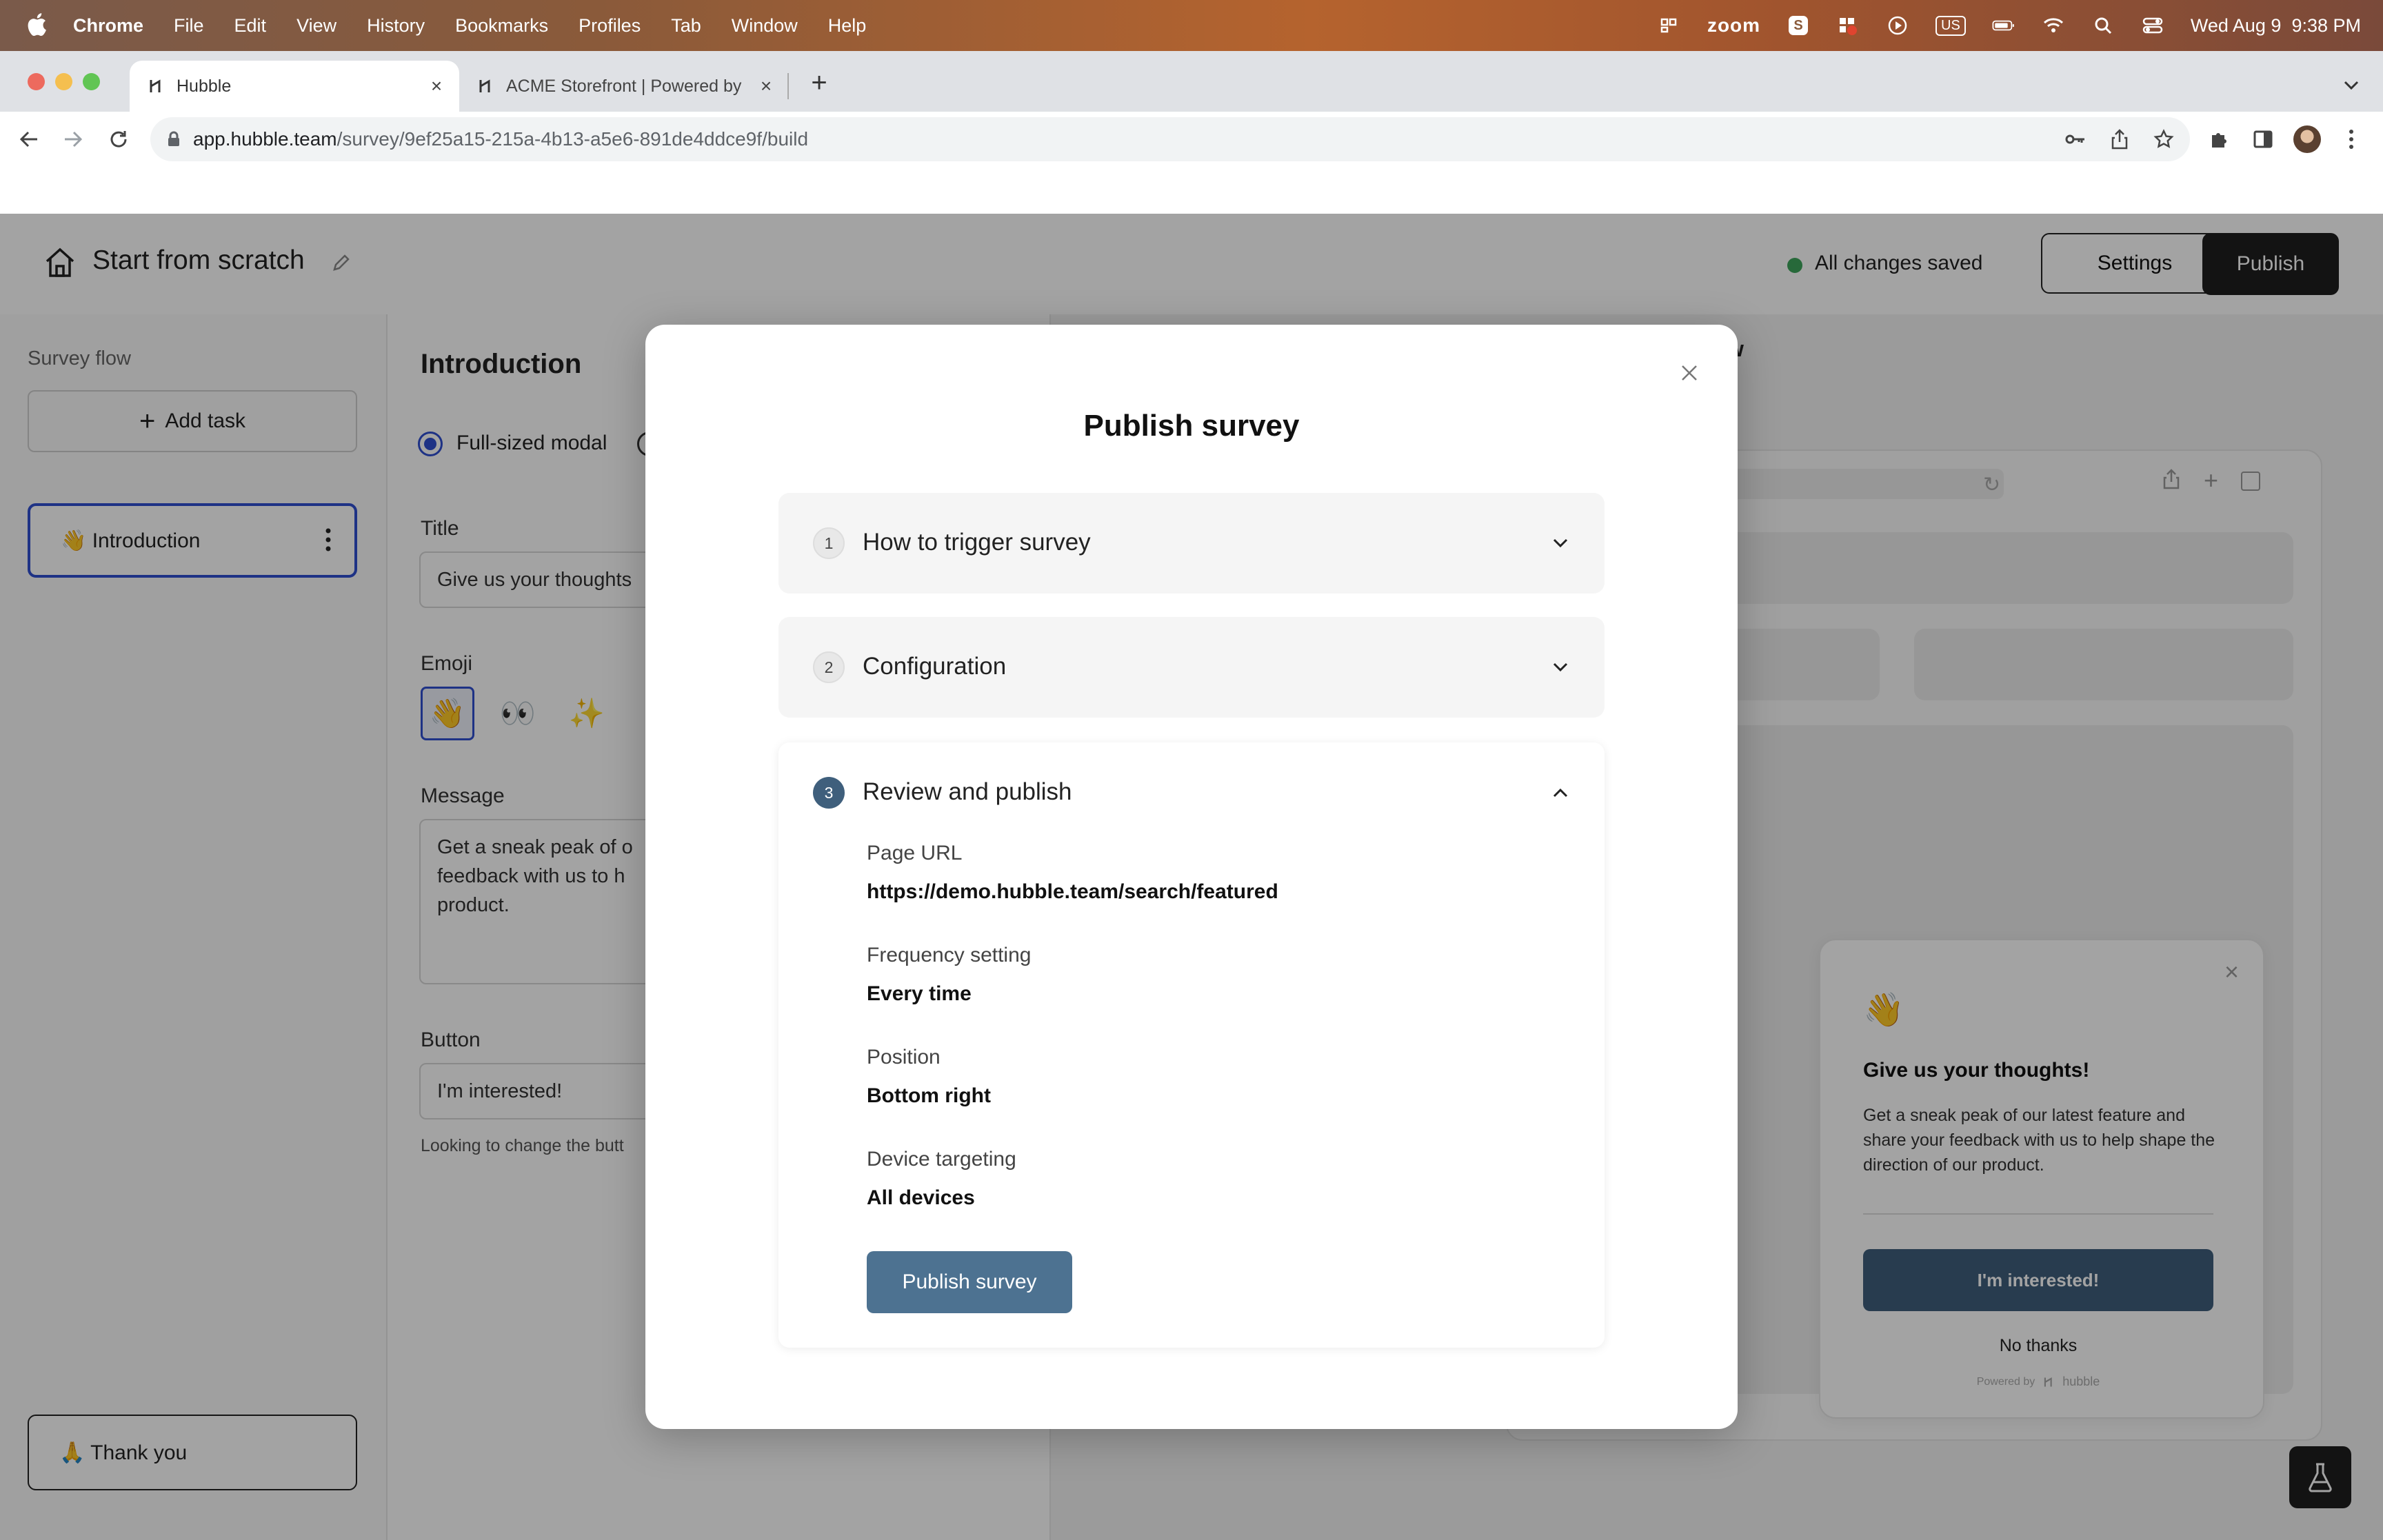 The image size is (2383, 1540). I want to click on chevron-up-icon, so click(1560, 793).